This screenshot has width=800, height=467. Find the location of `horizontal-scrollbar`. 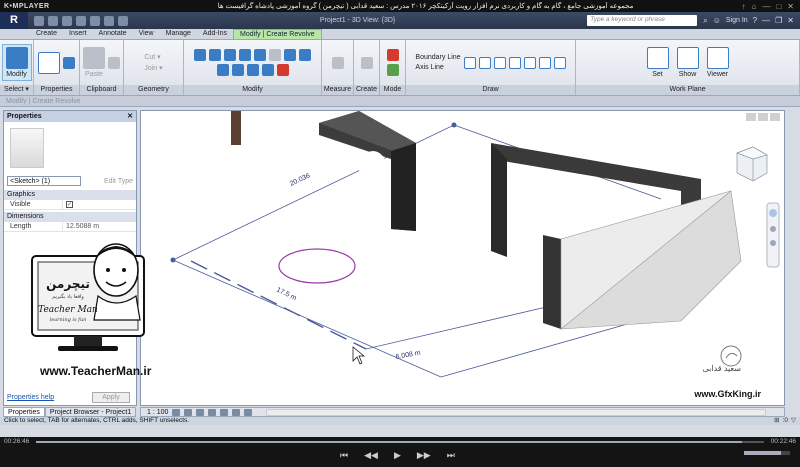

horizontal-scrollbar is located at coordinates (516, 412).